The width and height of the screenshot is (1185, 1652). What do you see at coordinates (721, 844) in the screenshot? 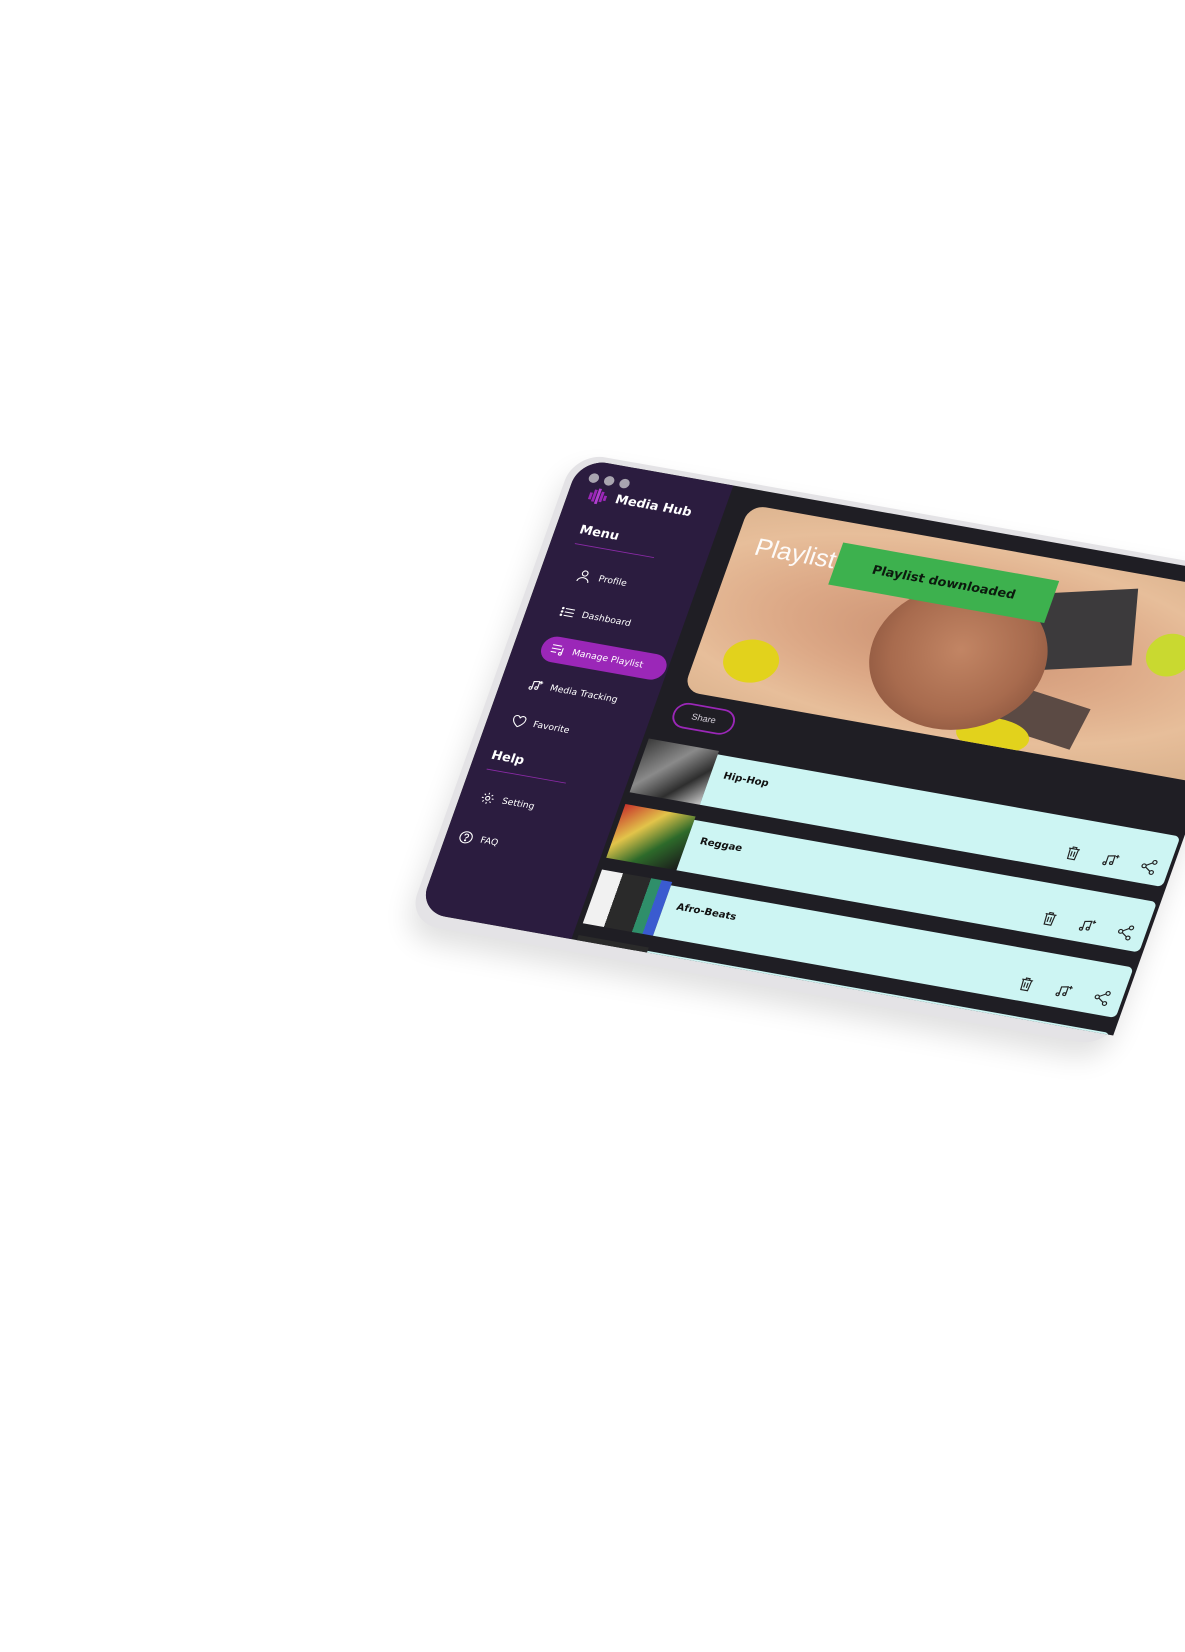
I see `playlist-genre: Reggae` at bounding box center [721, 844].